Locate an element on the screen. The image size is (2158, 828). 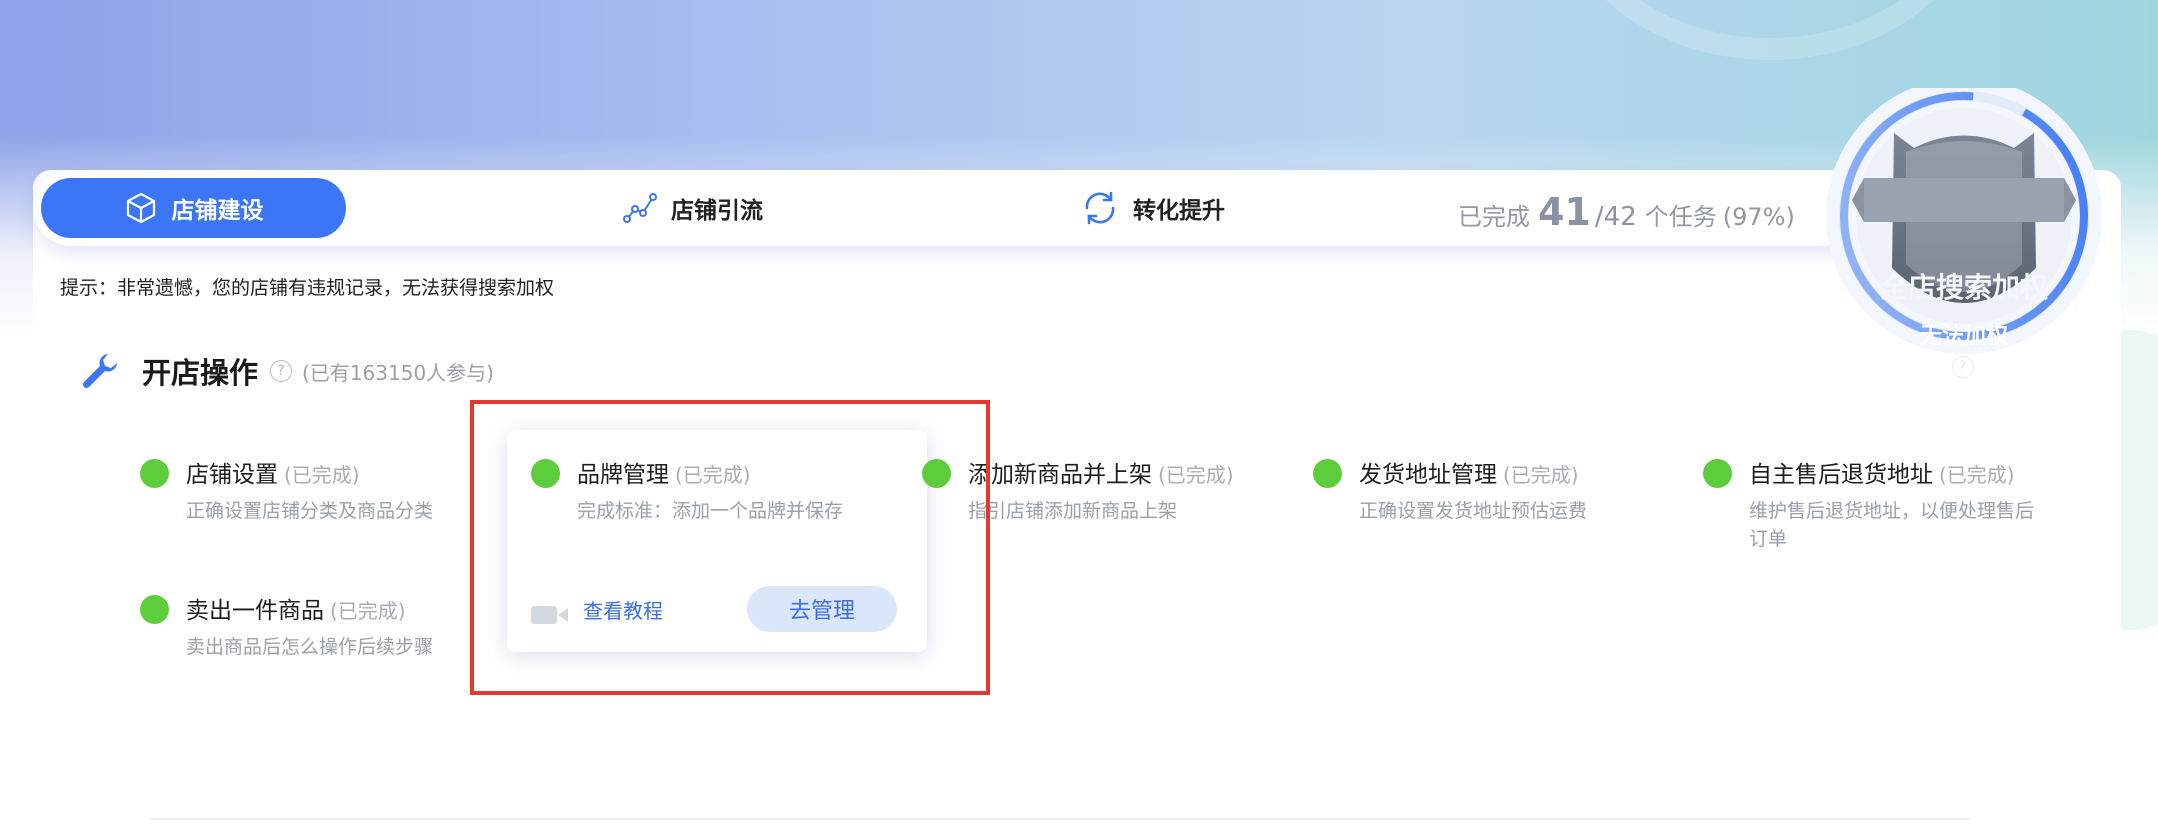
progress-prefix: 已完成 is located at coordinates (1494, 217).